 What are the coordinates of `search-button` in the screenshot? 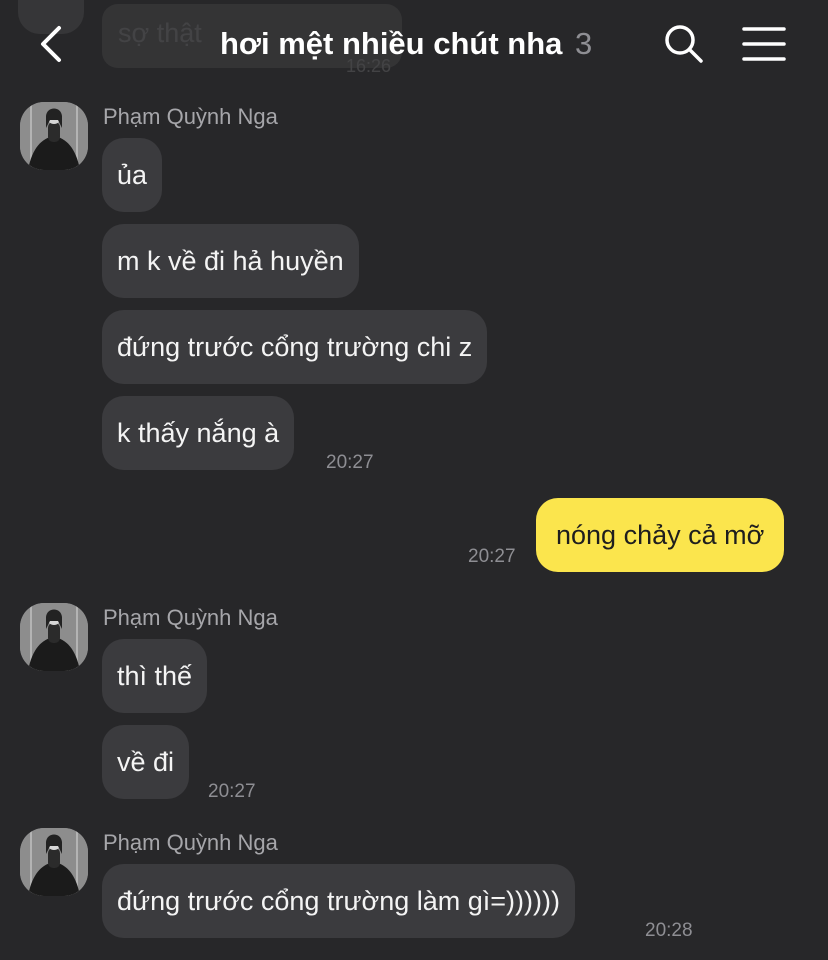 It's located at (684, 44).